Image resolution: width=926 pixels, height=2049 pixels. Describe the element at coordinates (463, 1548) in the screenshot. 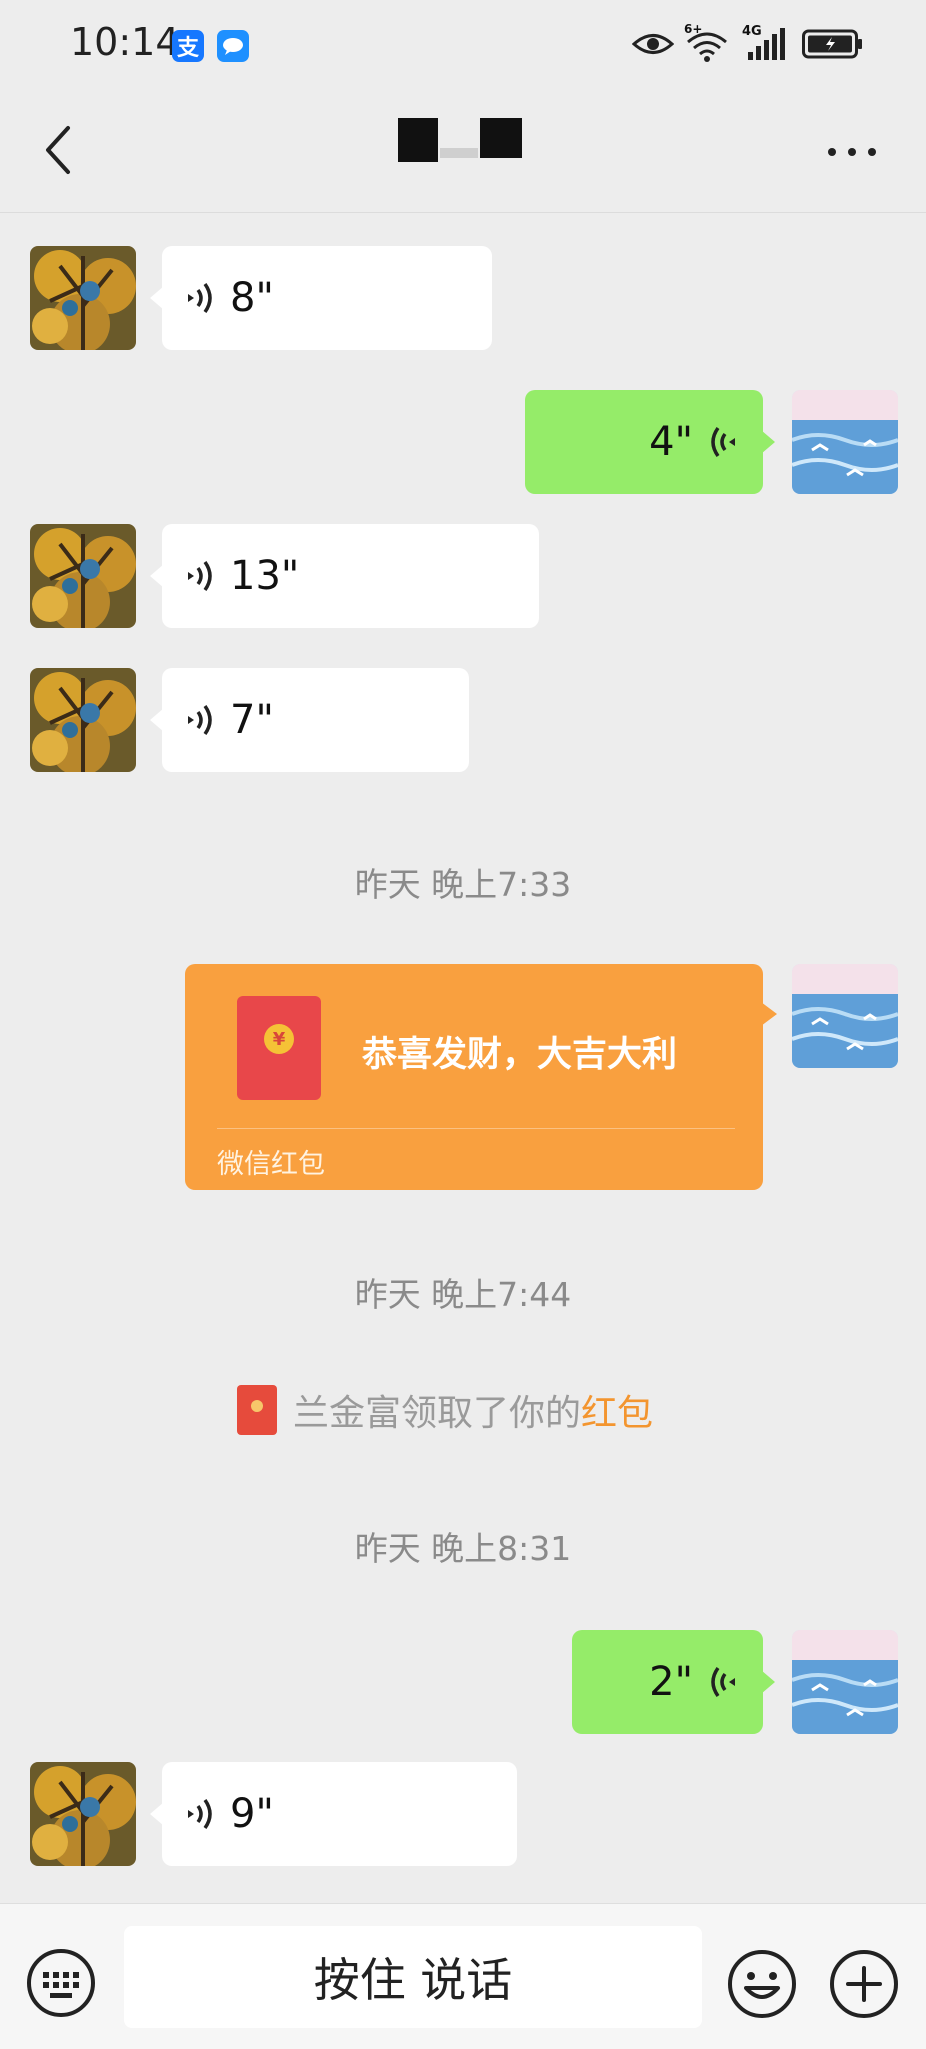

I see `message-timestamp: 昨天 晚上8:31` at that location.